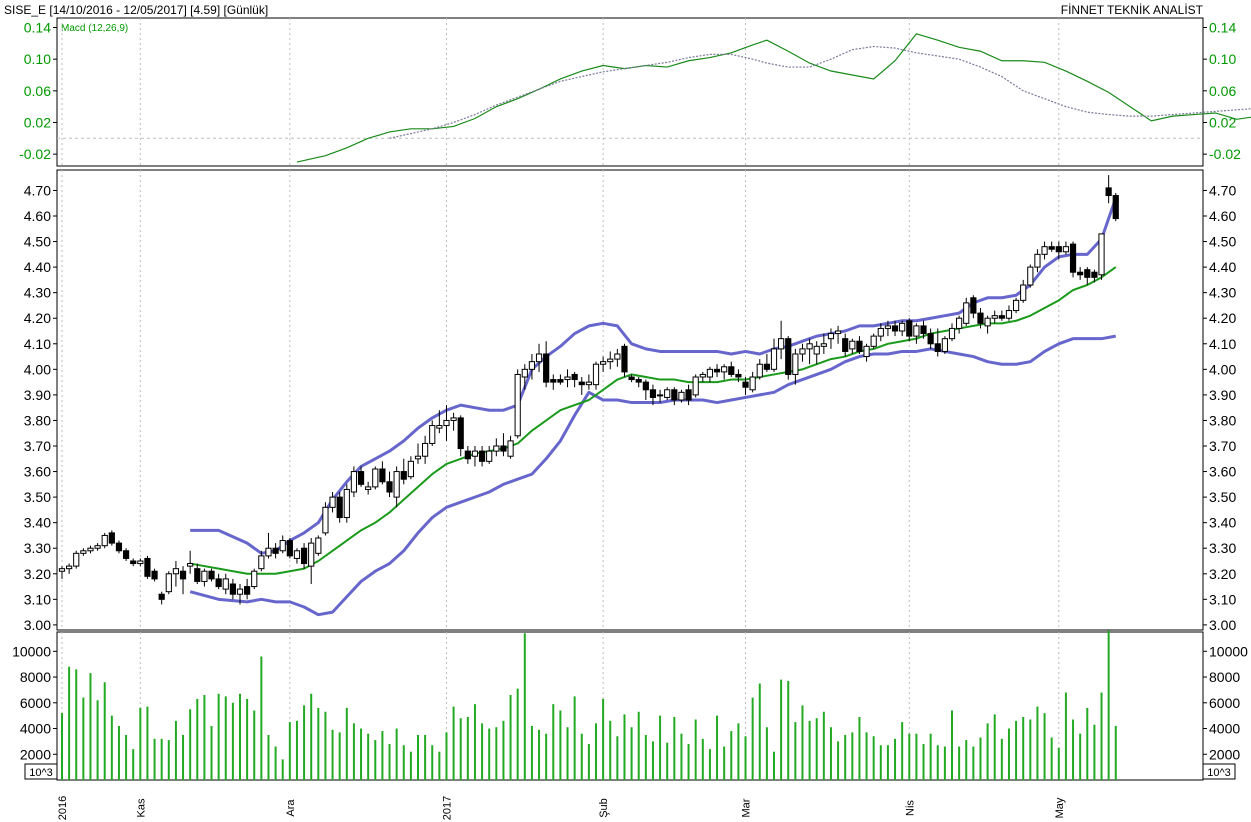  I want to click on date-label: May, so click(1060, 807).